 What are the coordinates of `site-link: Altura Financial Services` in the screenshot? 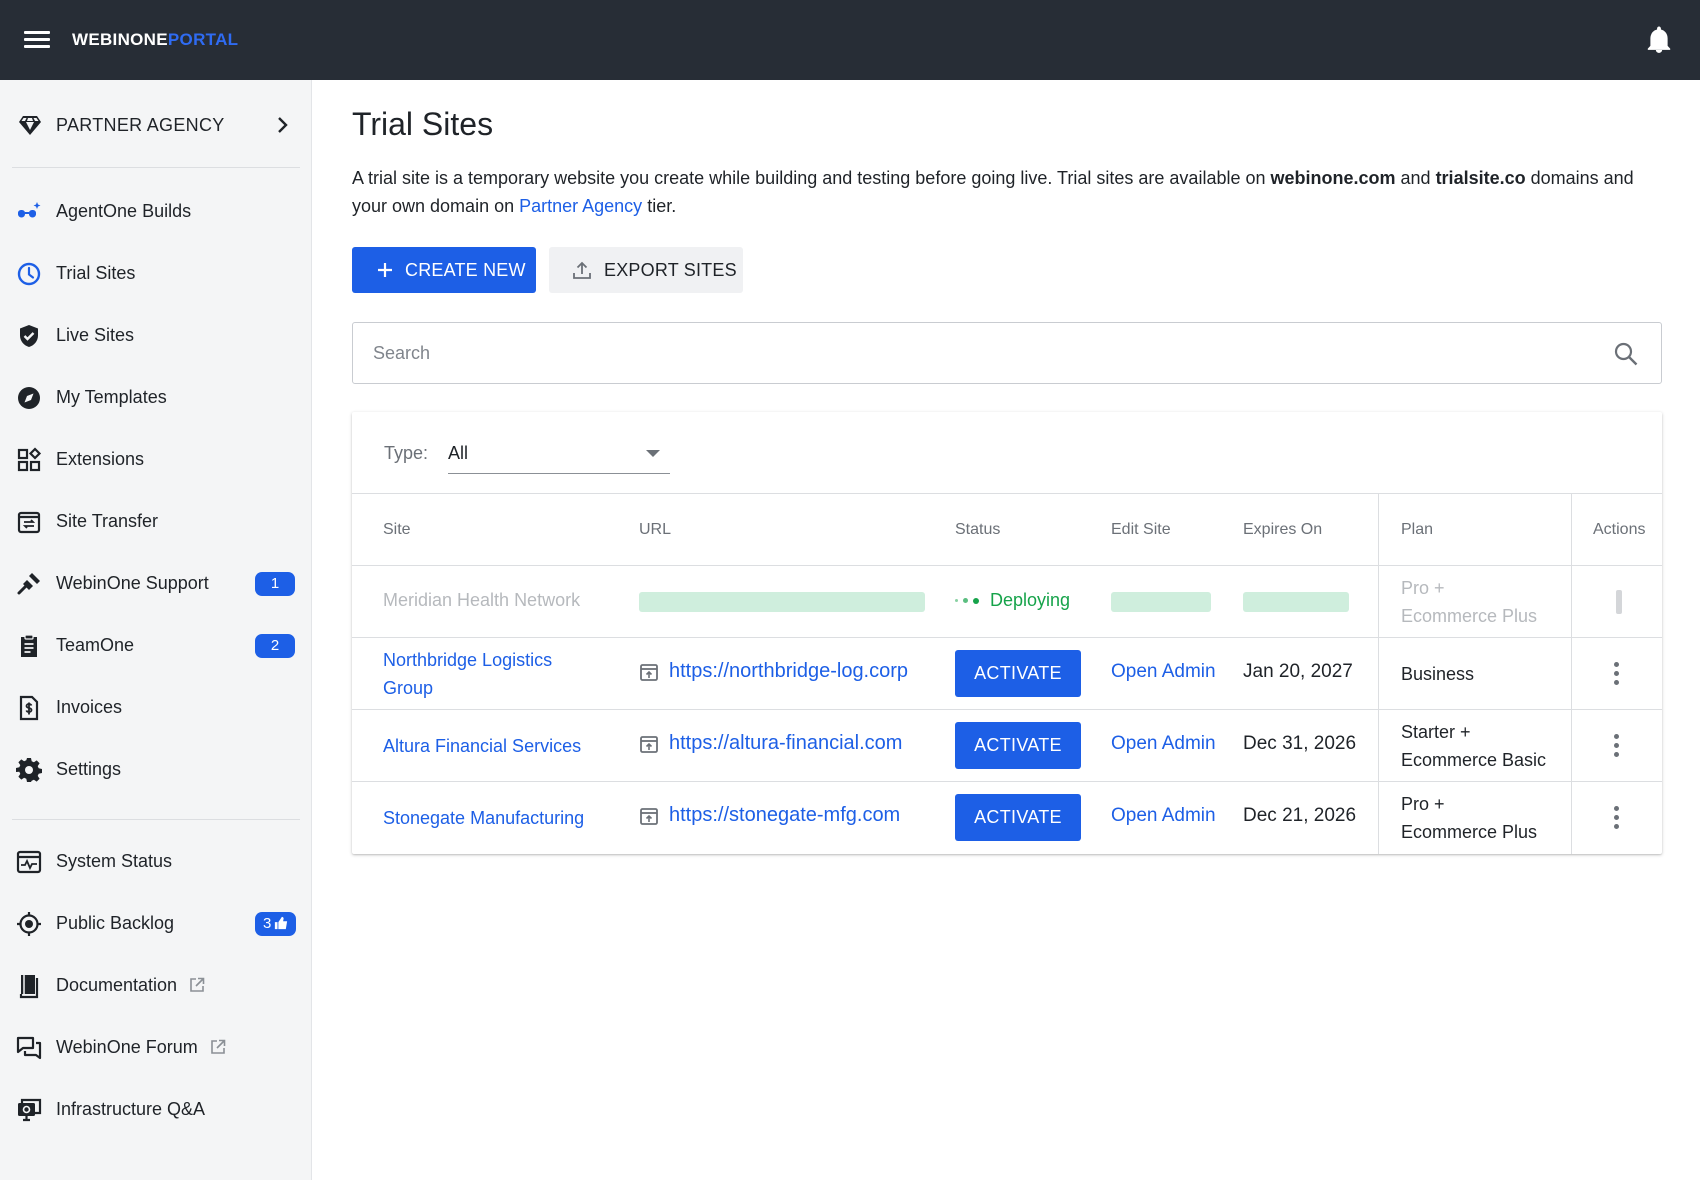 It's located at (482, 746).